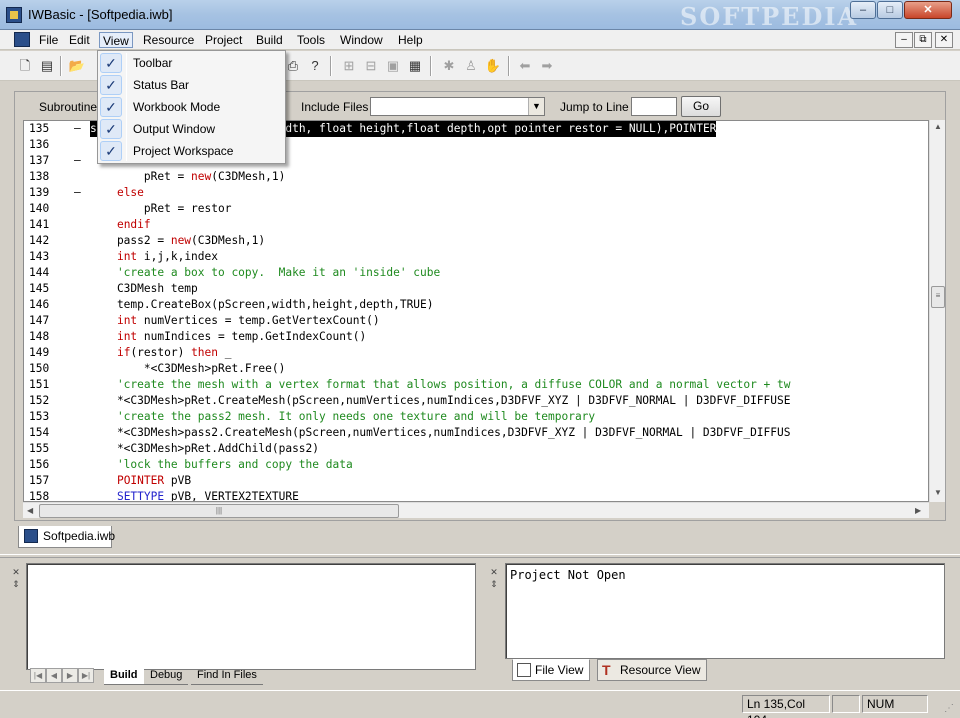 The width and height of the screenshot is (960, 718). I want to click on output-pane-controls: ✕ ⇕, so click(16, 578).